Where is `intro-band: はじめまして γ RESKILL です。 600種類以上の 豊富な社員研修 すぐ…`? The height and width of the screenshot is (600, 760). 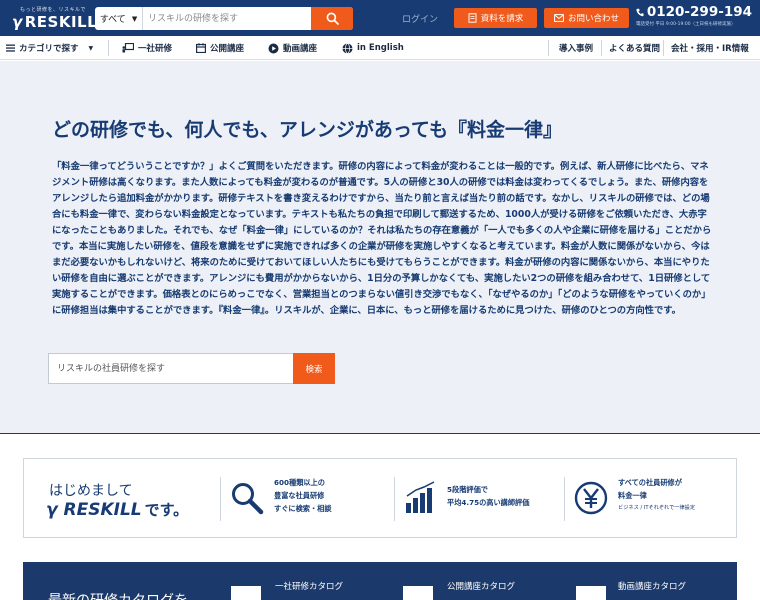
intro-band: はじめまして γ RESKILL です。 600種類以上の 豊富な社員研修 すぐ… is located at coordinates (380, 498).